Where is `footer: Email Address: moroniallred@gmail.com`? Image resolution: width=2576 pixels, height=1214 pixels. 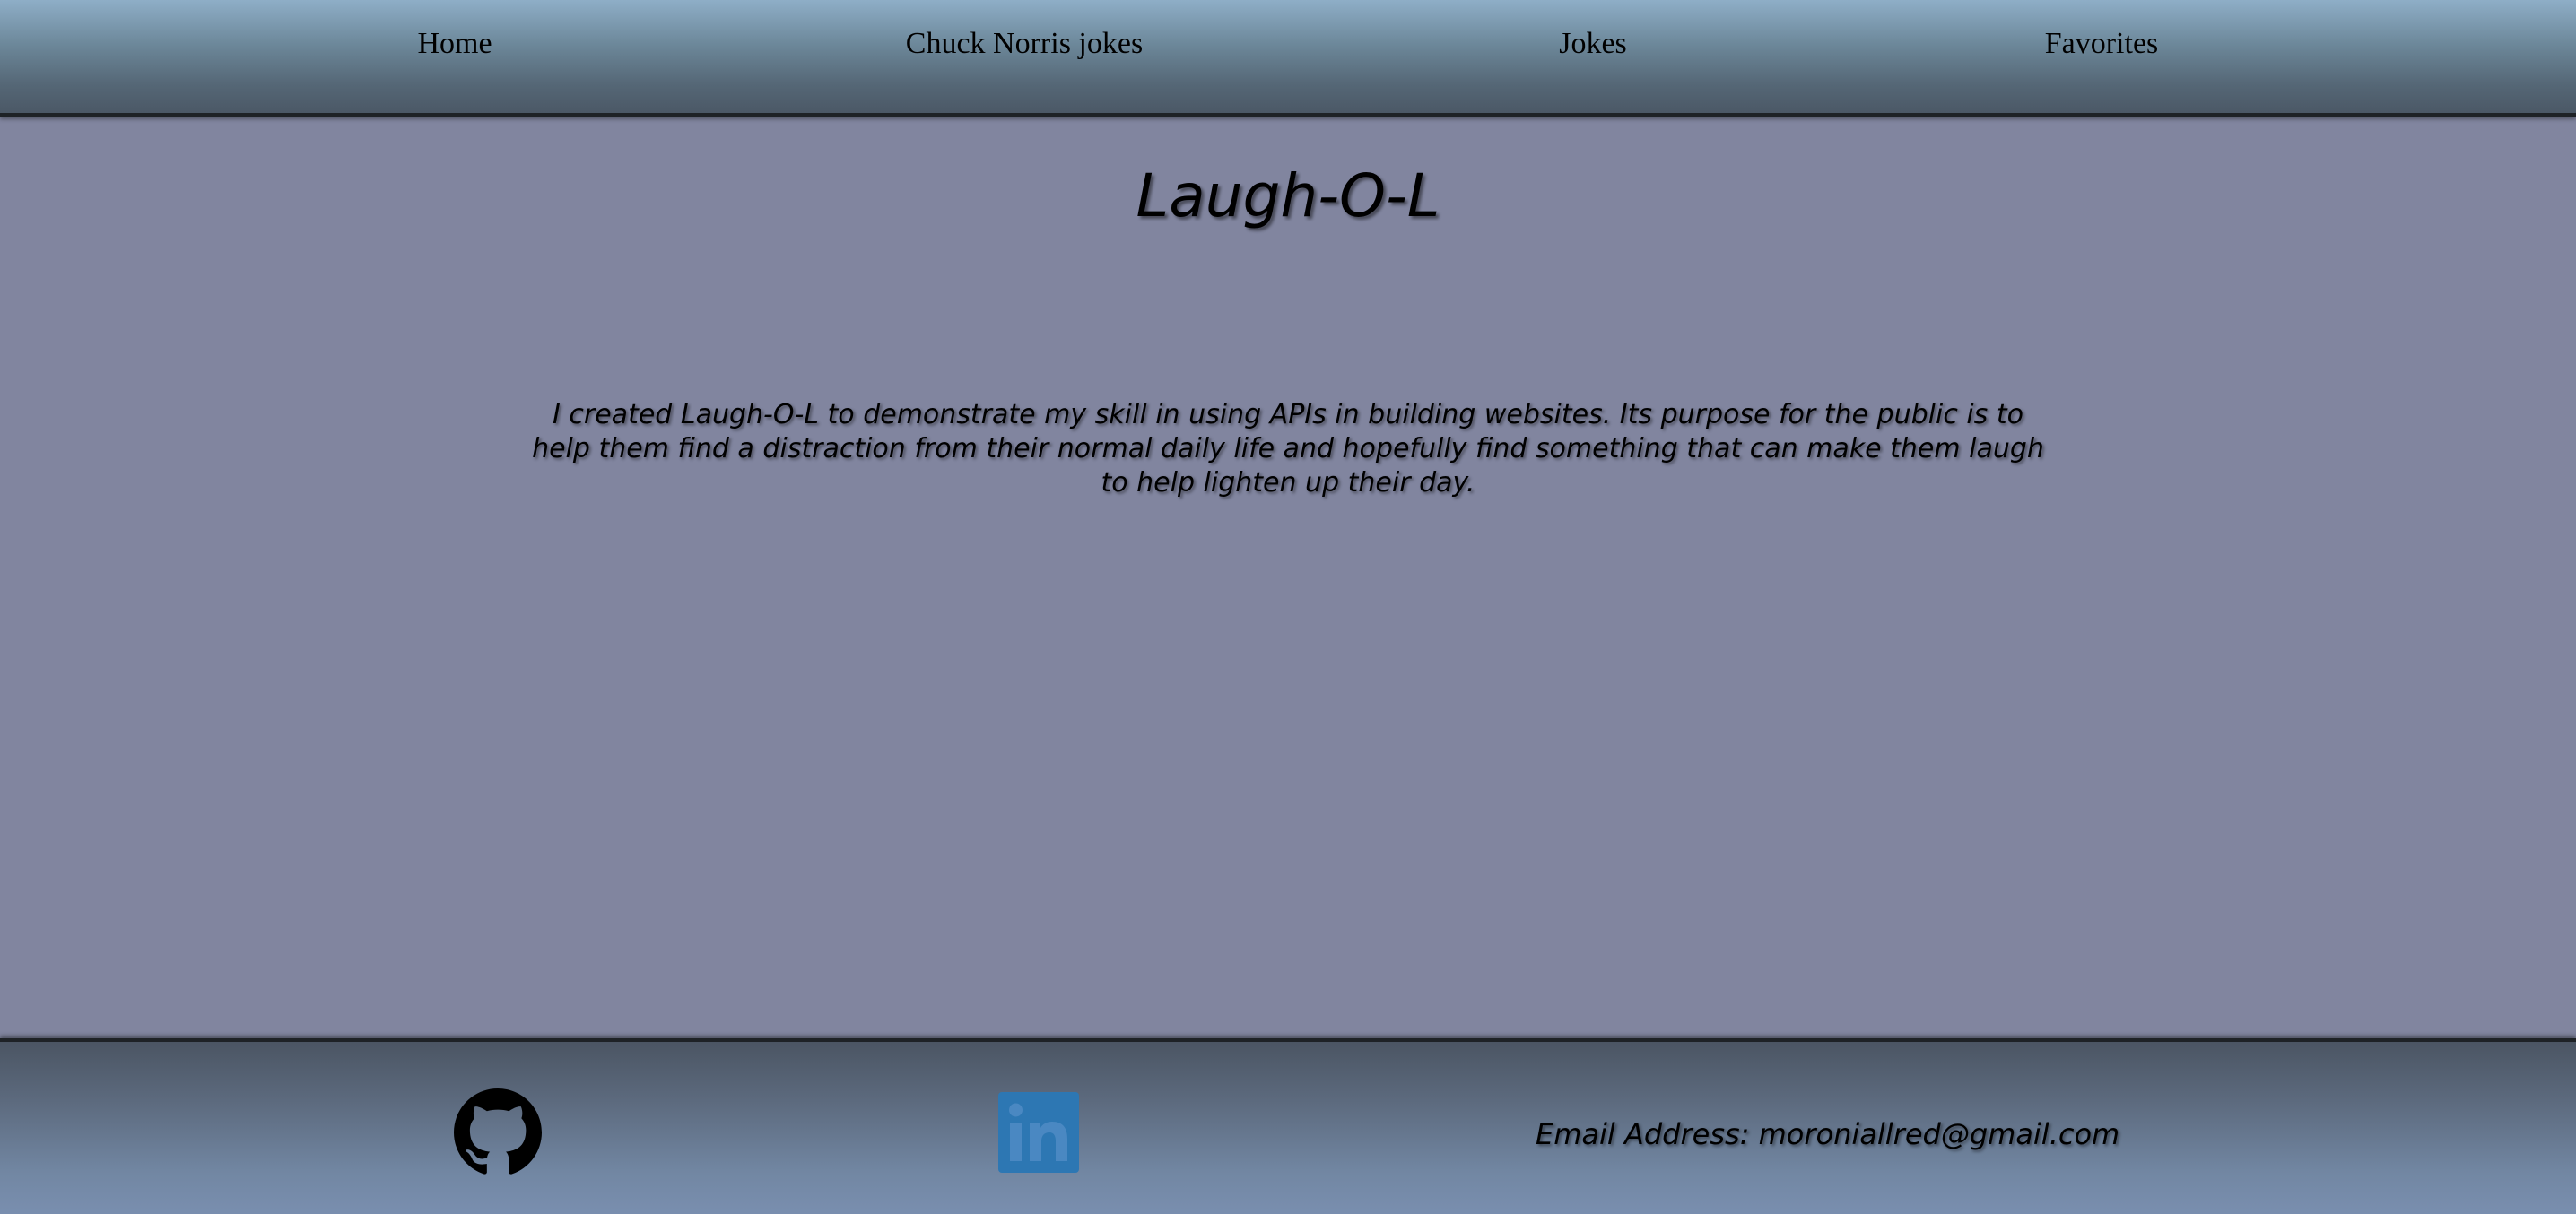 footer: Email Address: moroniallred@gmail.com is located at coordinates (1288, 1126).